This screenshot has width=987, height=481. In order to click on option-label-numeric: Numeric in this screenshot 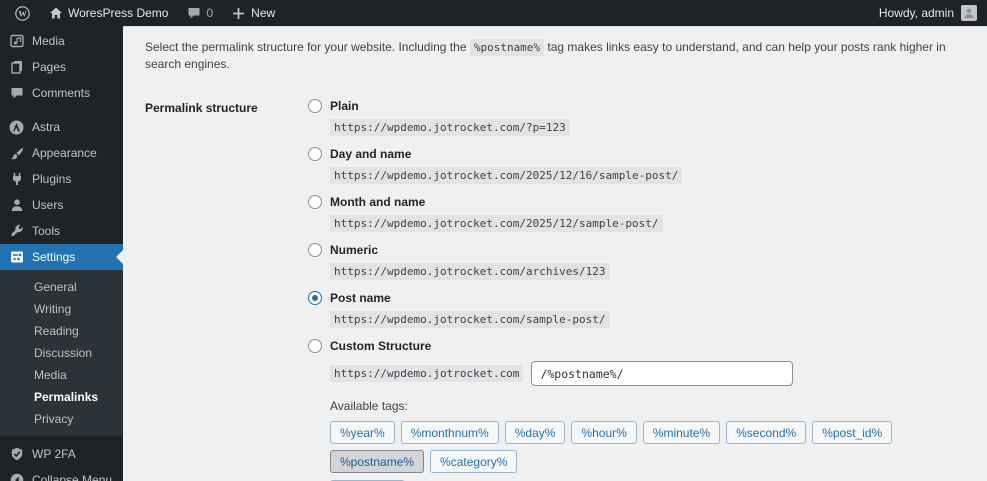, I will do `click(354, 250)`.